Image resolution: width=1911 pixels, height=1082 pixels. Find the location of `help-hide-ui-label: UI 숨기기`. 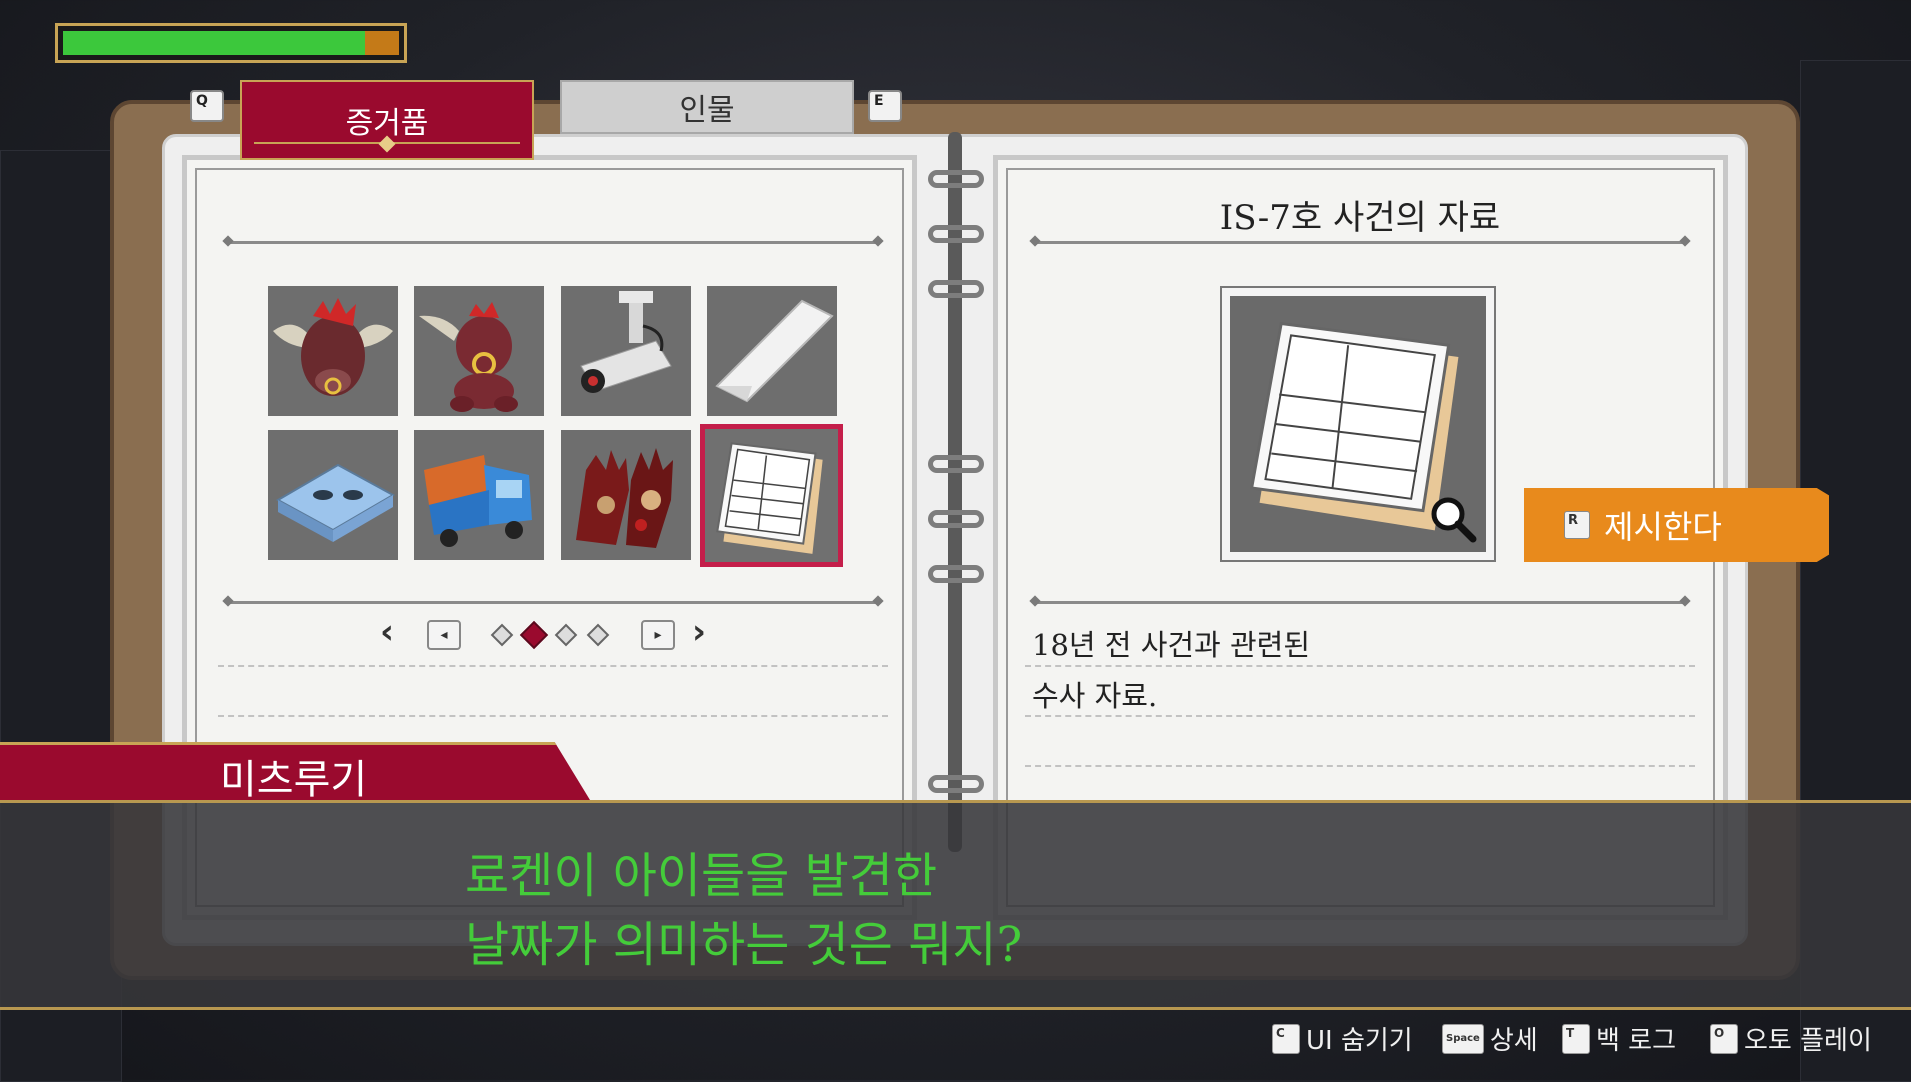

help-hide-ui-label: UI 숨기기 is located at coordinates (1359, 1041).